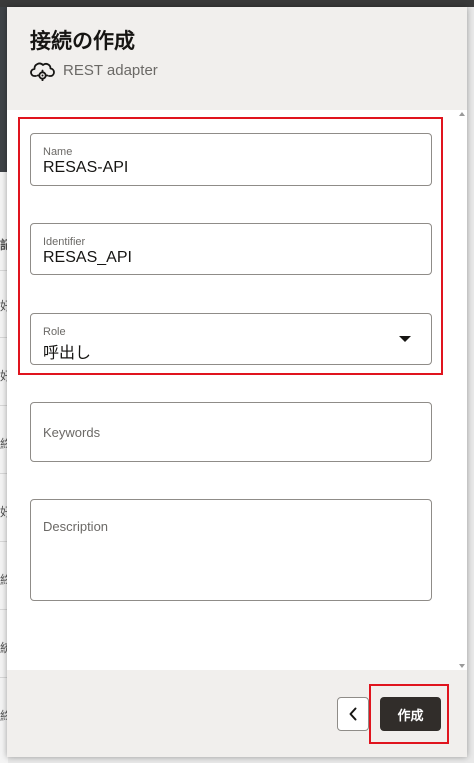 The width and height of the screenshot is (474, 763). I want to click on scrollbar, so click(462, 390).